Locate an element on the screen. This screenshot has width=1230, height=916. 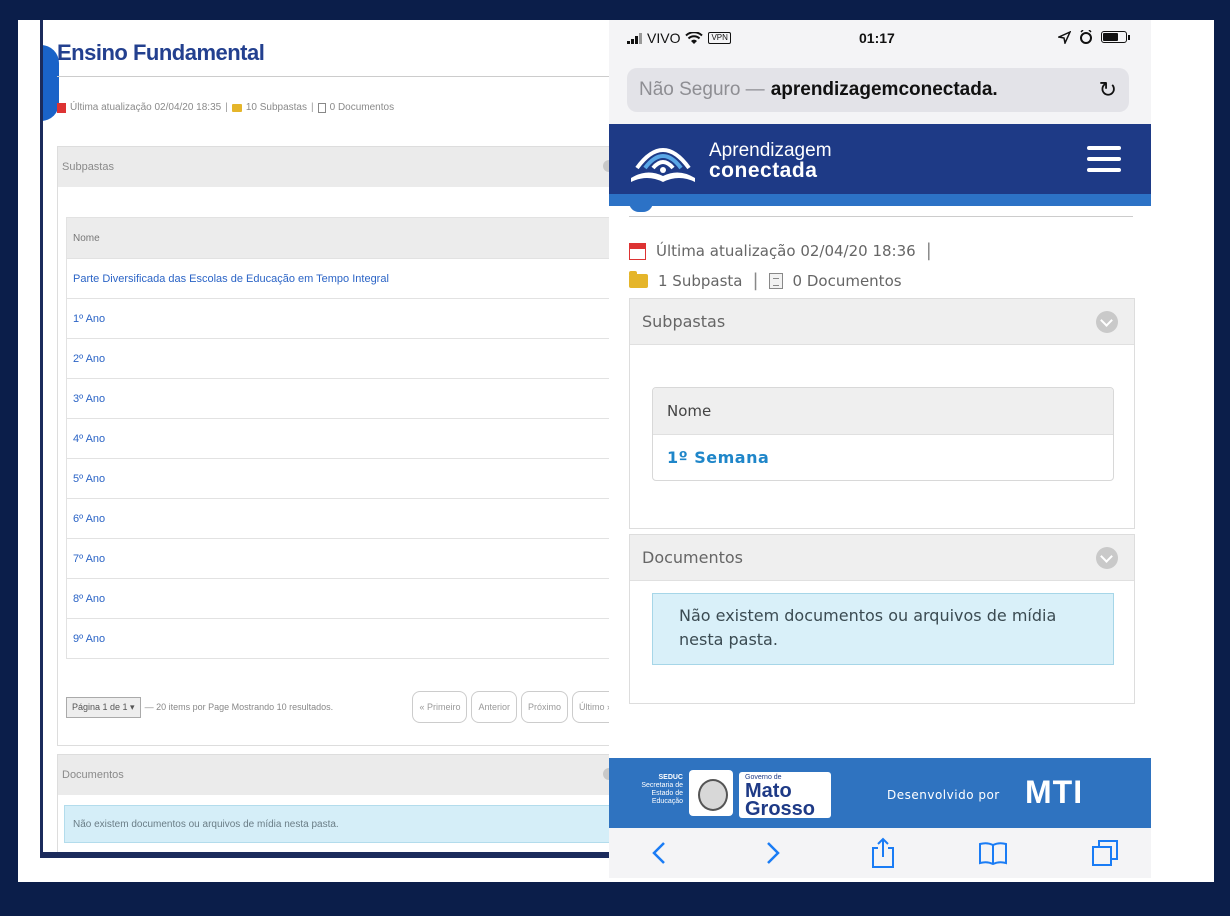
table-row: 4º Ano is located at coordinates (342, 438).